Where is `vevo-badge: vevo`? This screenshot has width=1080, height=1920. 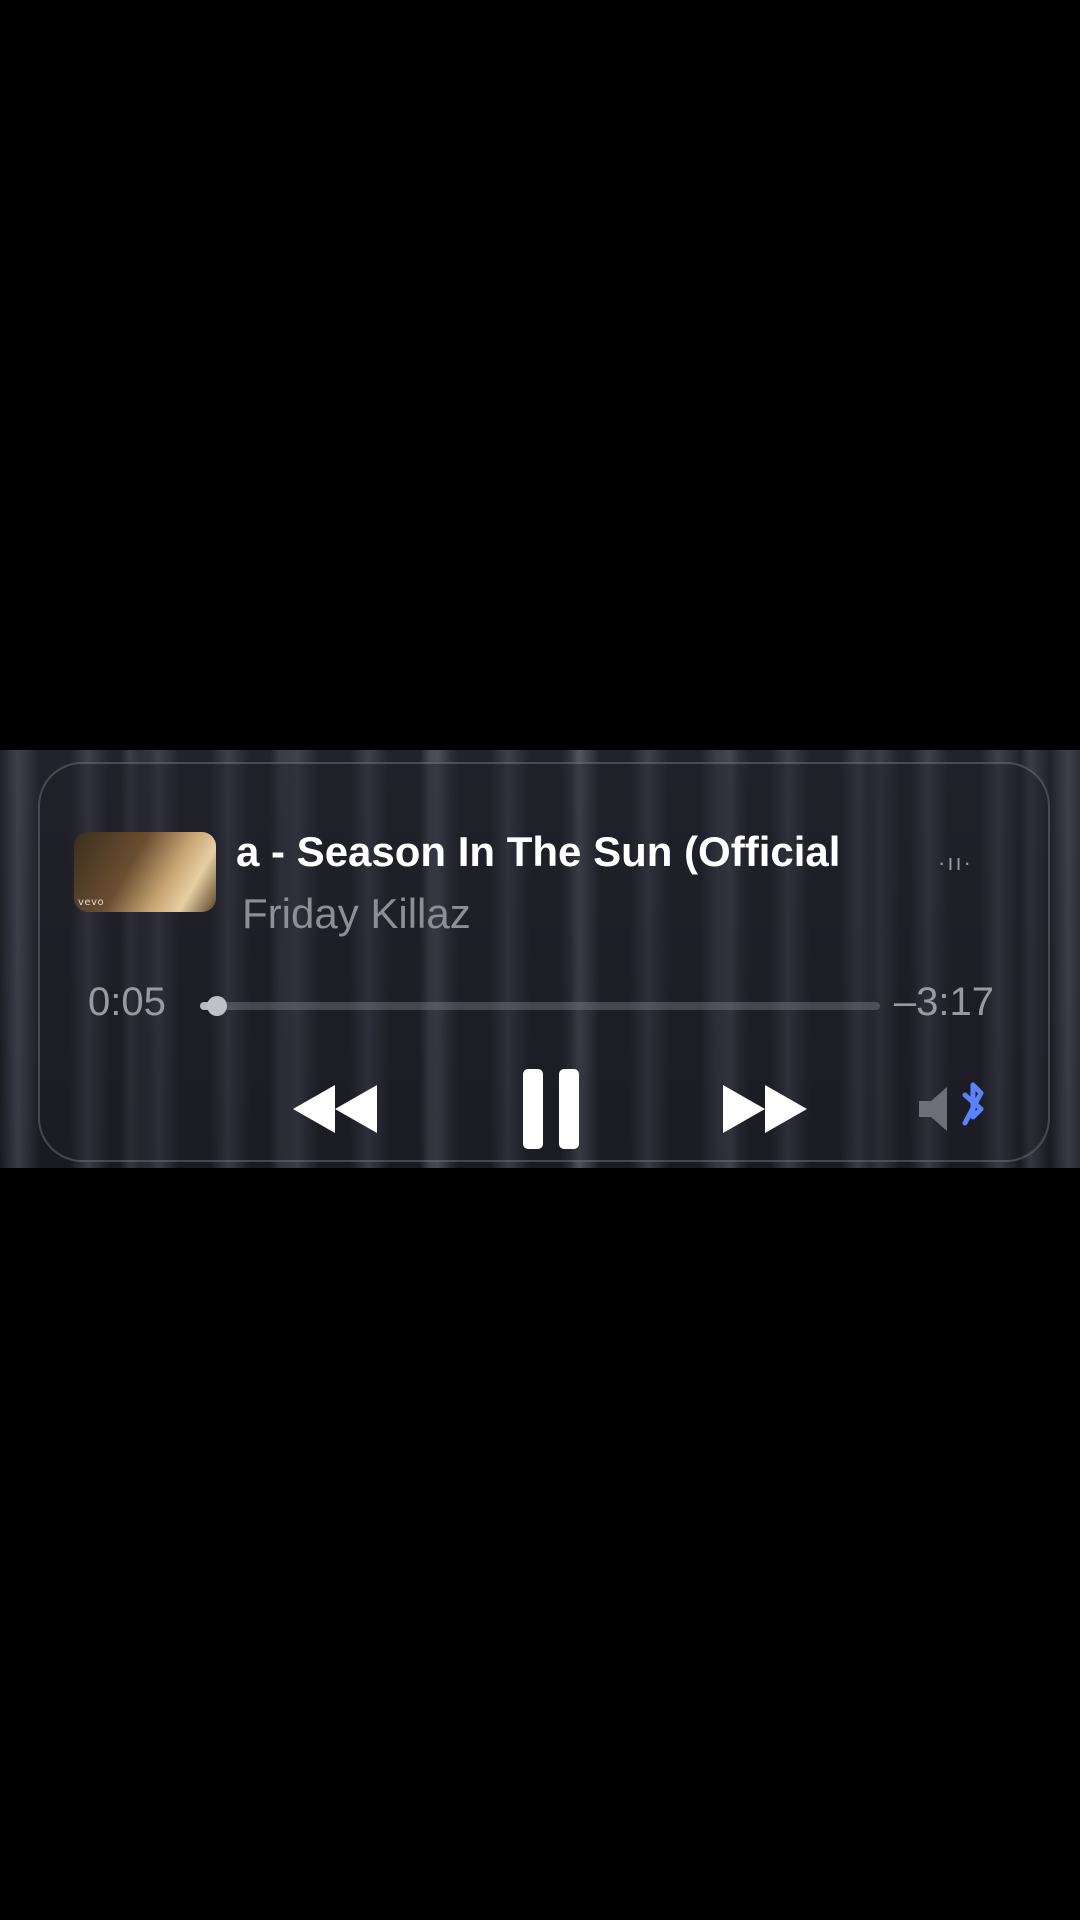 vevo-badge: vevo is located at coordinates (91, 902).